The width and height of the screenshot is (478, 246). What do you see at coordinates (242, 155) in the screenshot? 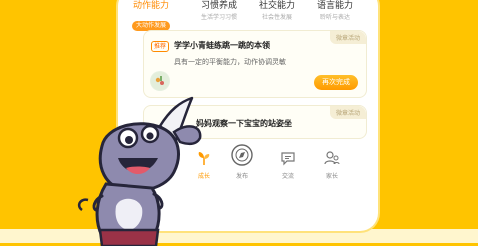
I see `compass-icon` at bounding box center [242, 155].